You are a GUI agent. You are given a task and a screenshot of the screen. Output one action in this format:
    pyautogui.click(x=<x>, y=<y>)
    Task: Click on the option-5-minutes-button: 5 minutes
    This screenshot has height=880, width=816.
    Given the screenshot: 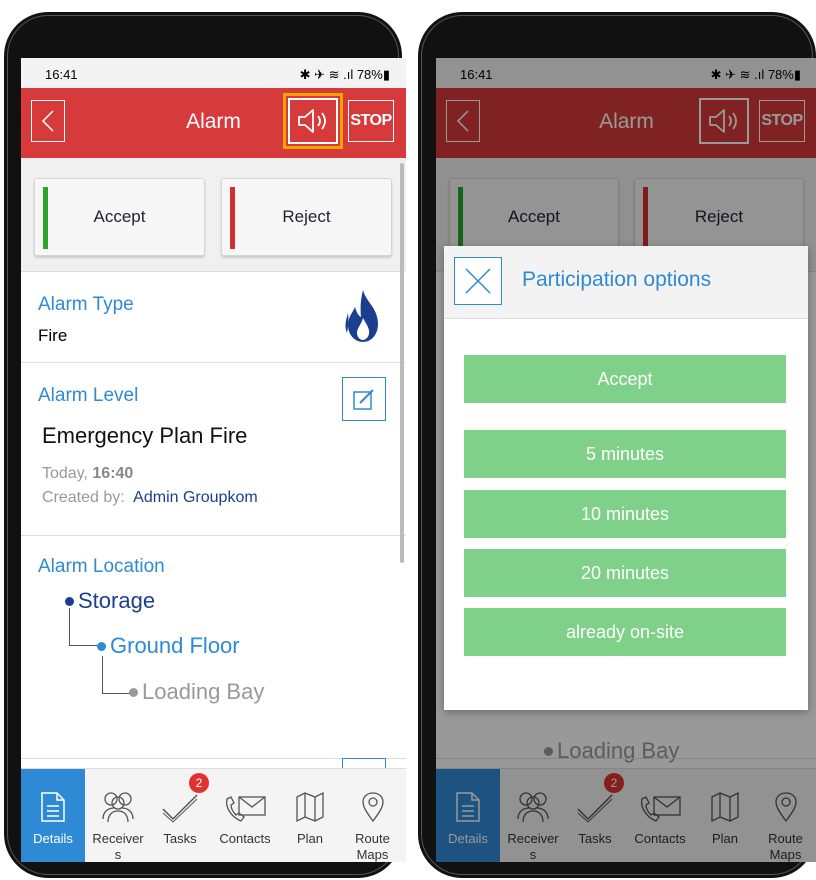 What is the action you would take?
    pyautogui.click(x=625, y=454)
    